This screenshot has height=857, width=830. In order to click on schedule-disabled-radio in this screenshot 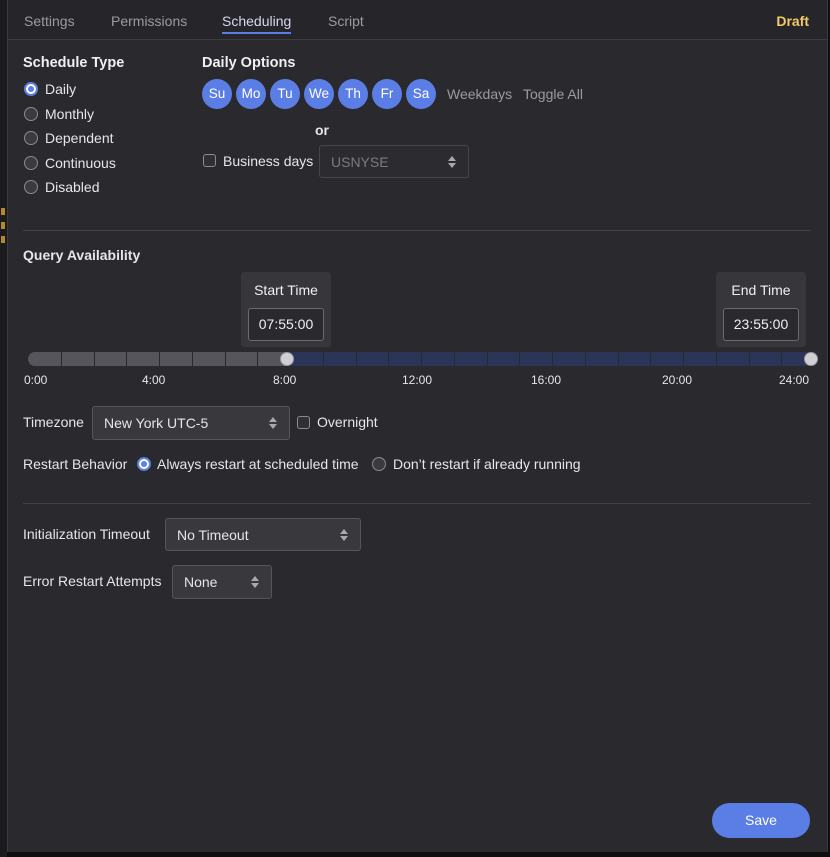, I will do `click(31, 187)`.